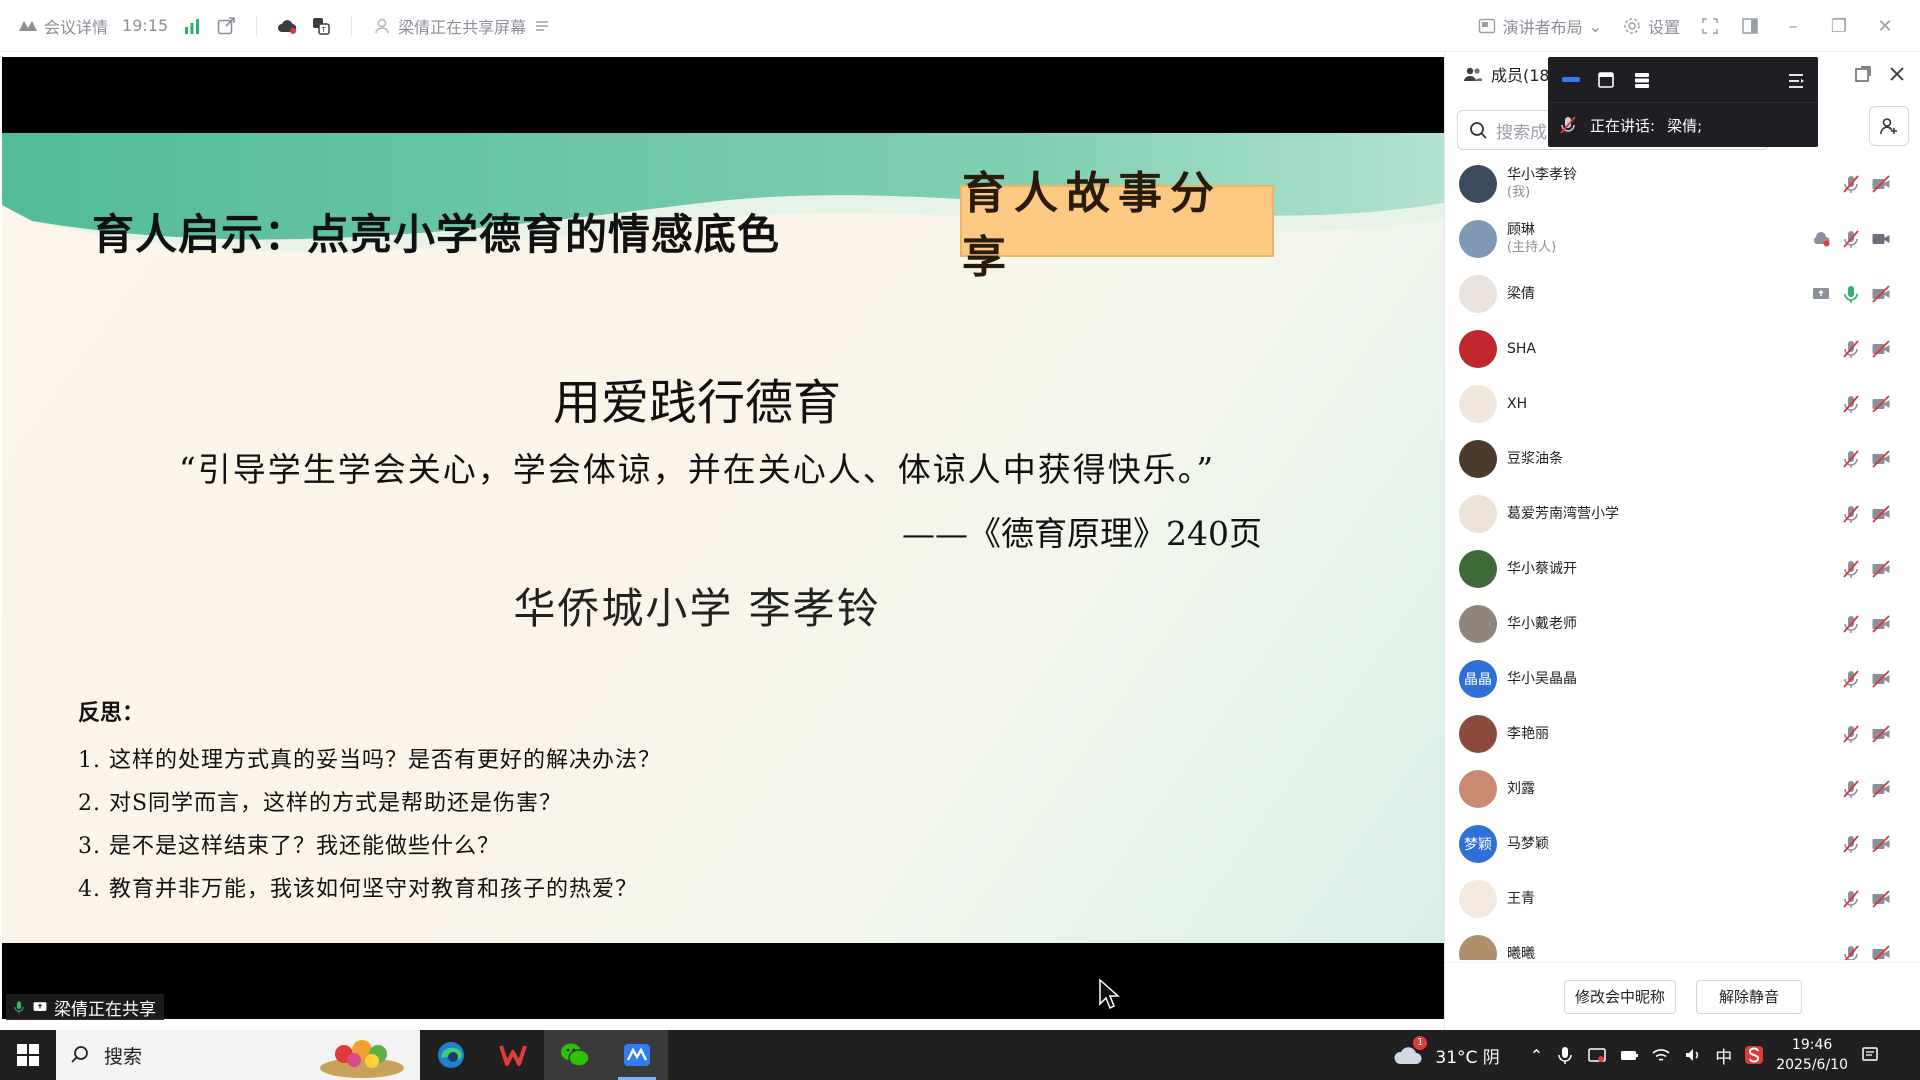  Describe the element at coordinates (1682, 458) in the screenshot. I see `member-row: 豆浆油条` at that location.